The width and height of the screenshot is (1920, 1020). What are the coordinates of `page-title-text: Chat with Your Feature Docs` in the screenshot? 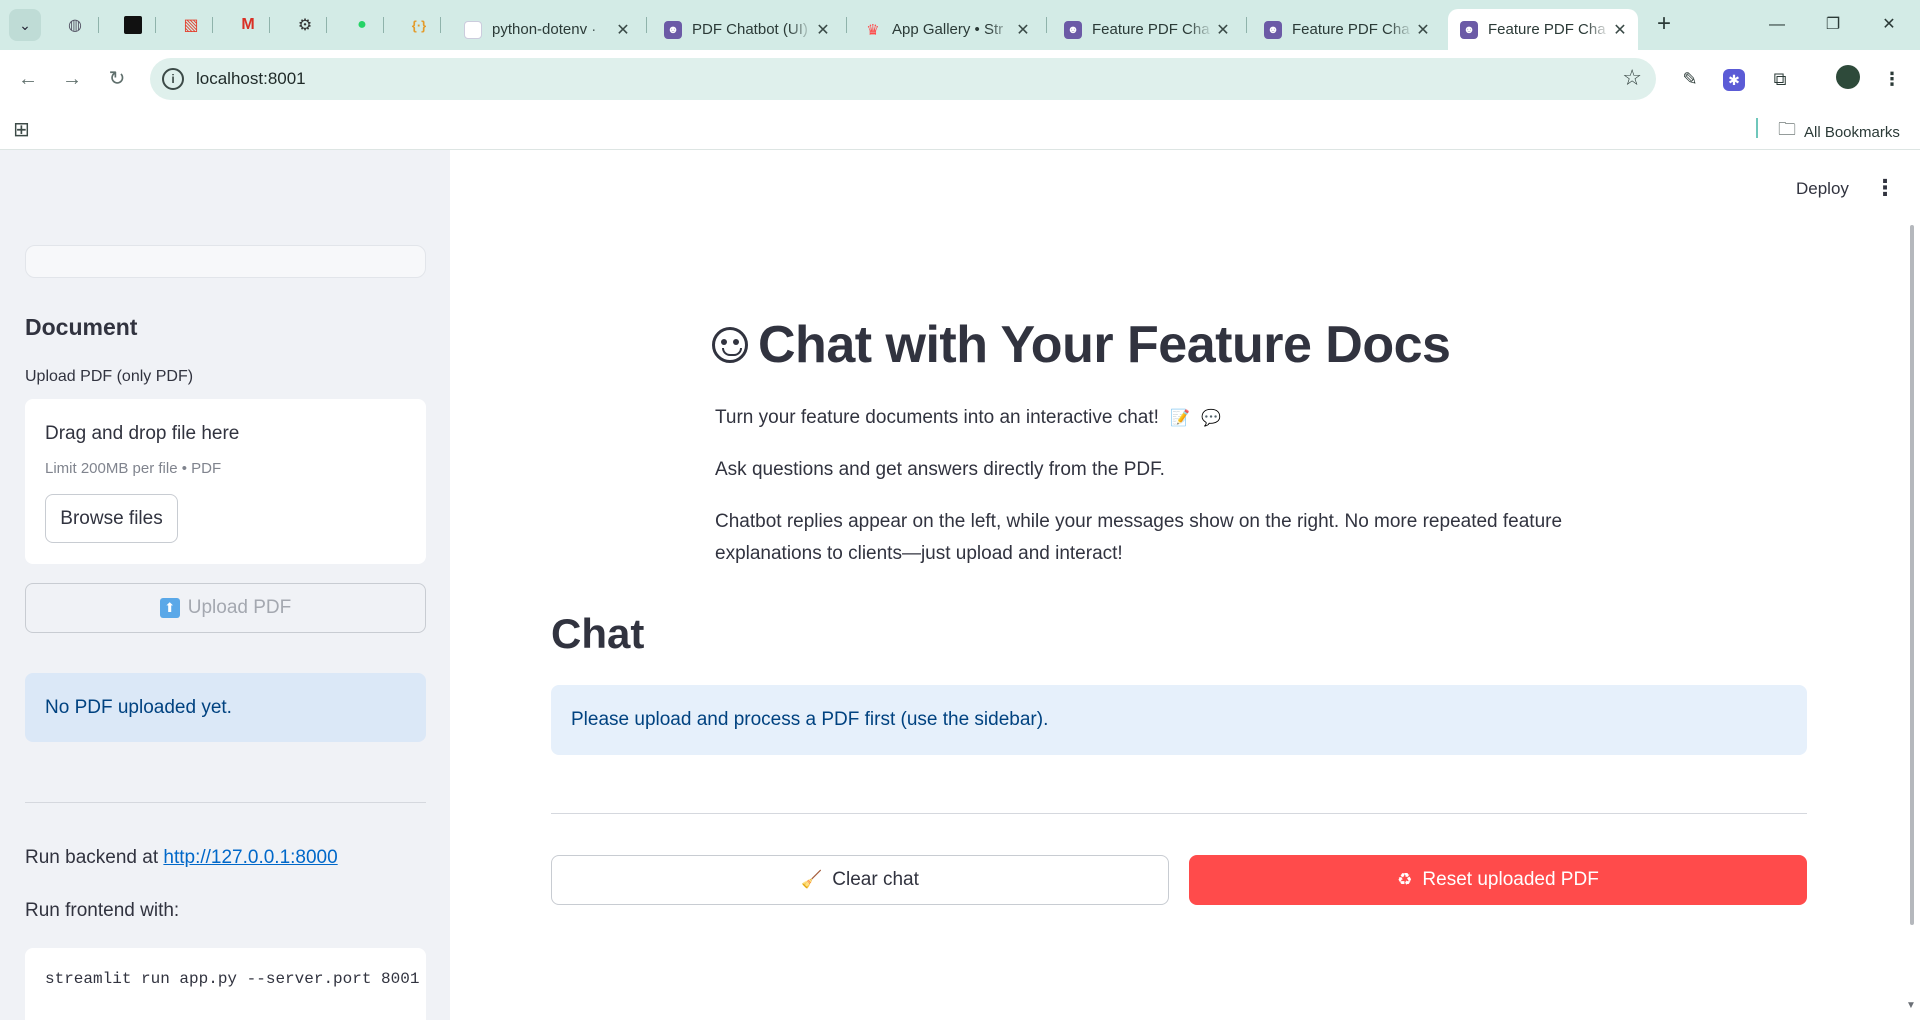 It's located at (1104, 345).